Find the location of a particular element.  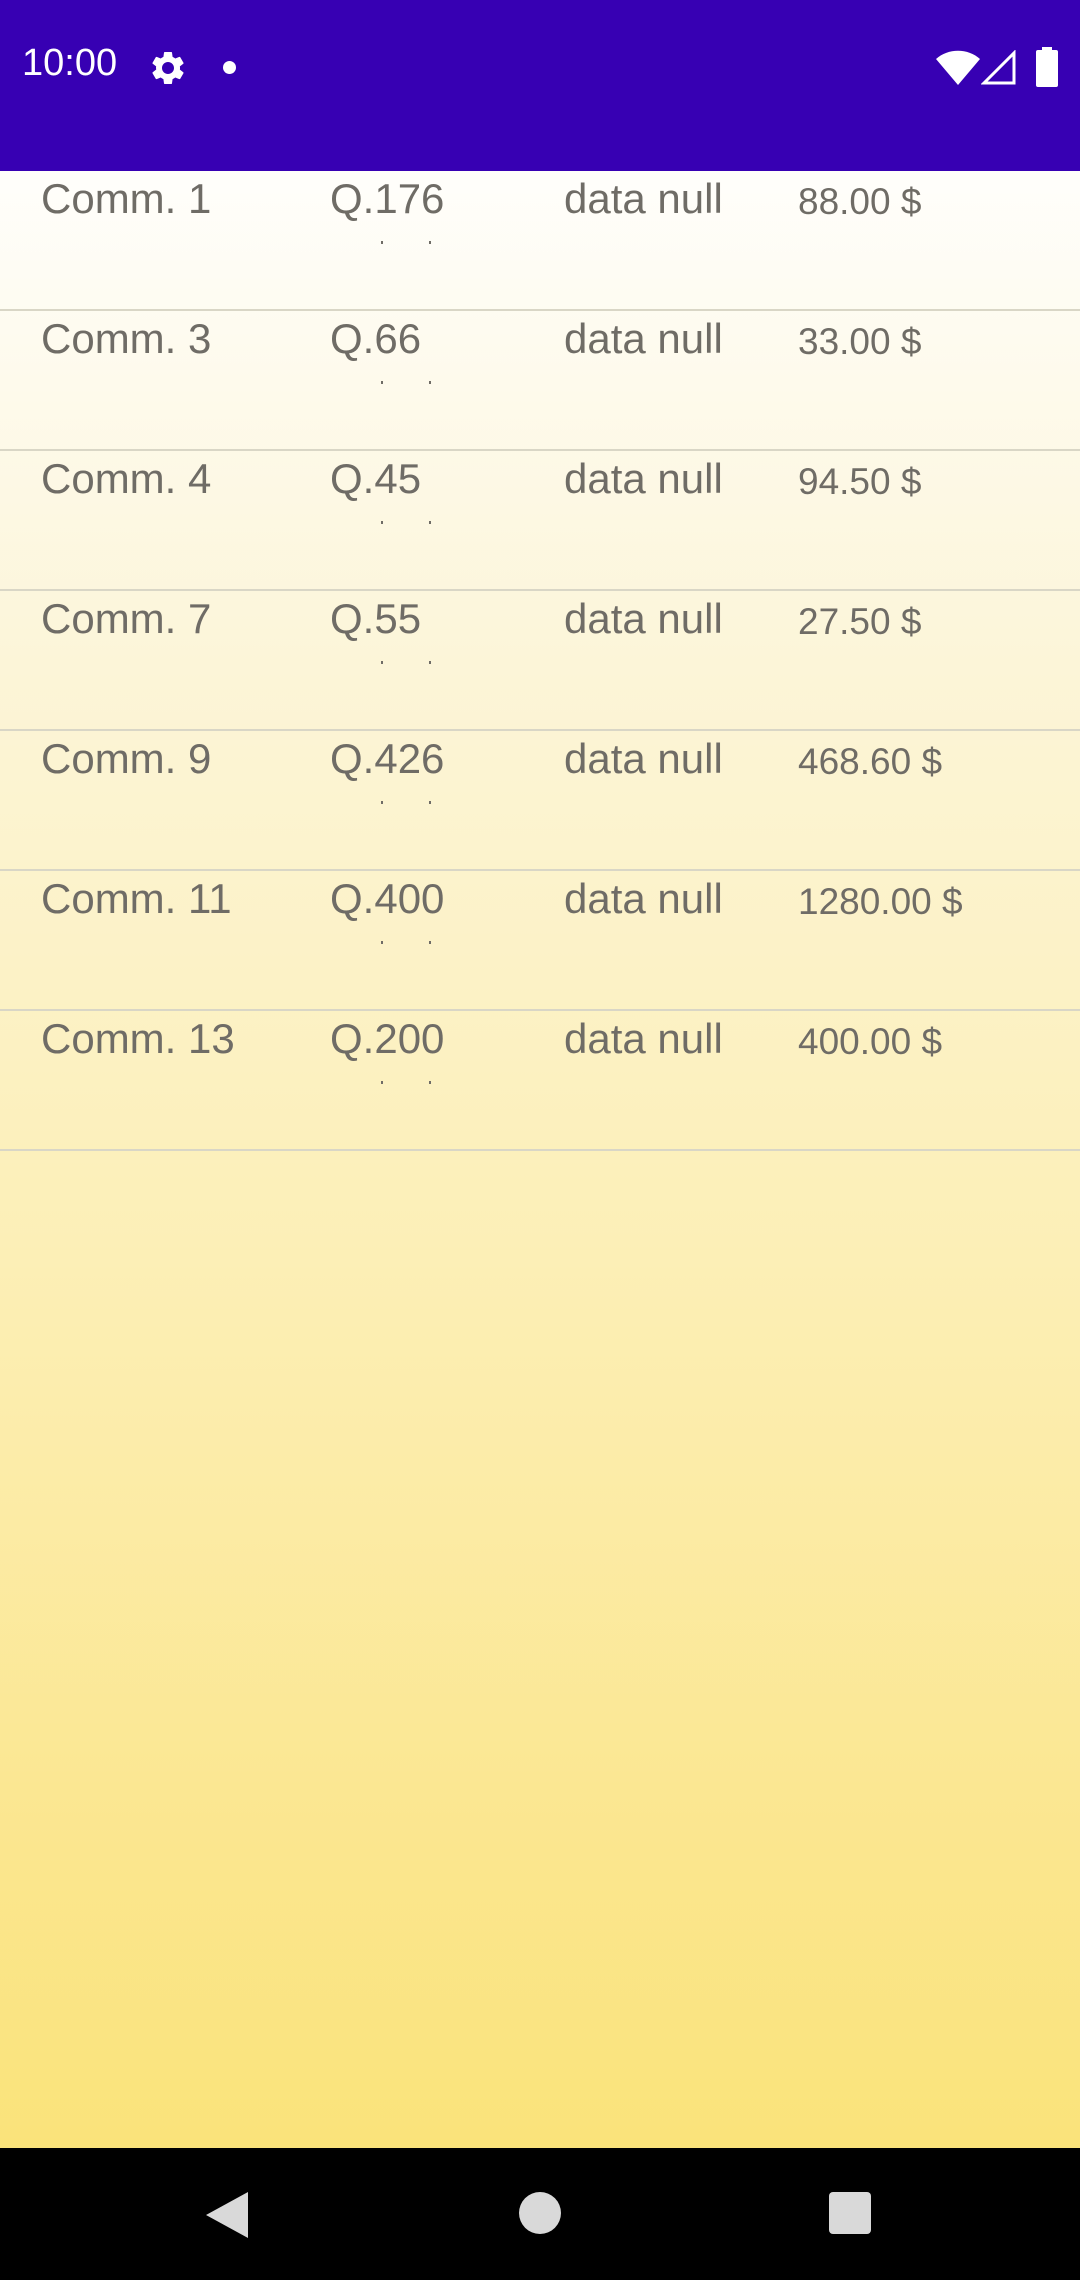

status-bar: 10:00 is located at coordinates (540, 85).